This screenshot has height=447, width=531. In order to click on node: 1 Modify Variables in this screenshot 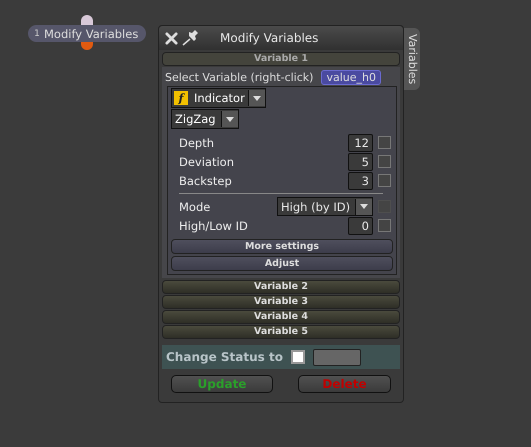, I will do `click(87, 33)`.